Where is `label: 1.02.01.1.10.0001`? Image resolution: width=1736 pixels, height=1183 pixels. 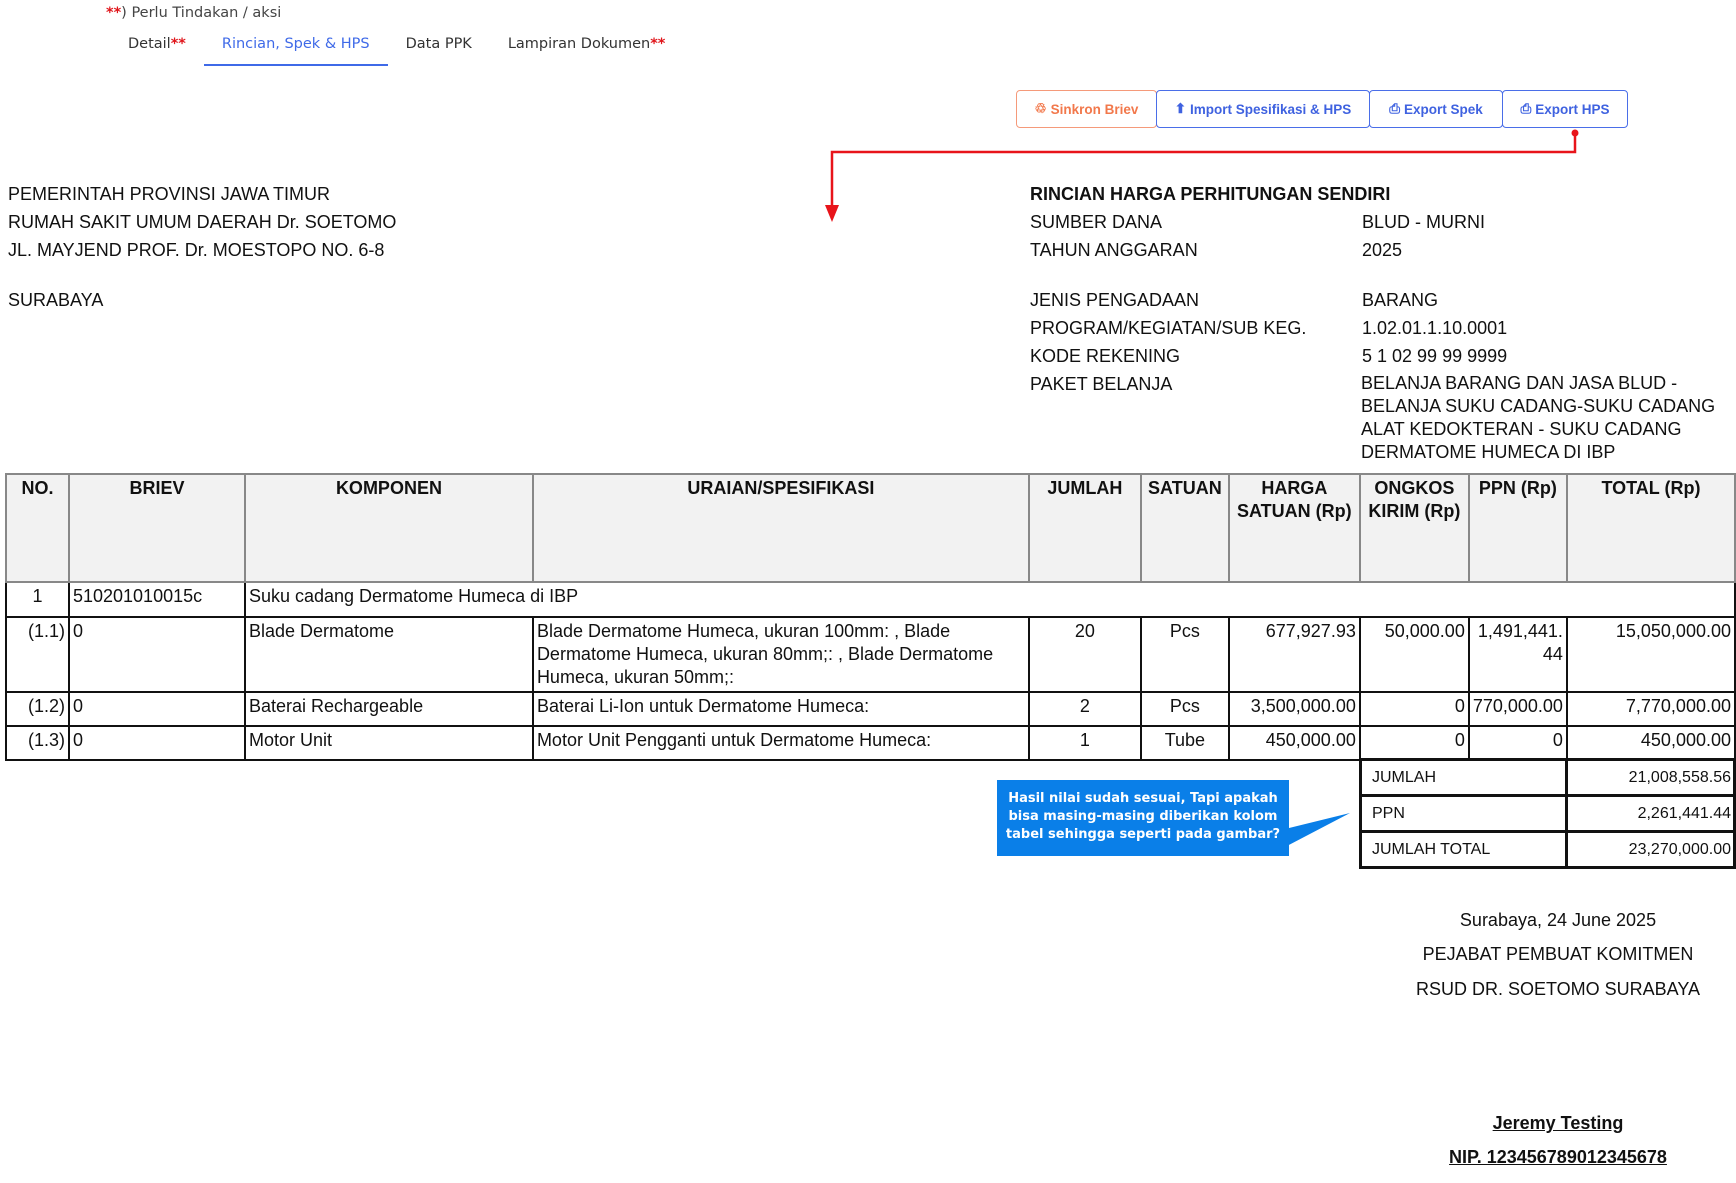 label: 1.02.01.1.10.0001 is located at coordinates (1435, 328).